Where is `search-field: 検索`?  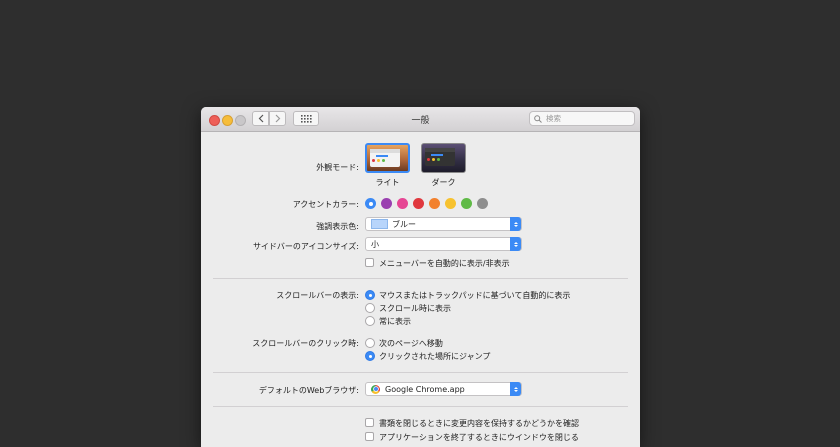 search-field: 検索 is located at coordinates (582, 118).